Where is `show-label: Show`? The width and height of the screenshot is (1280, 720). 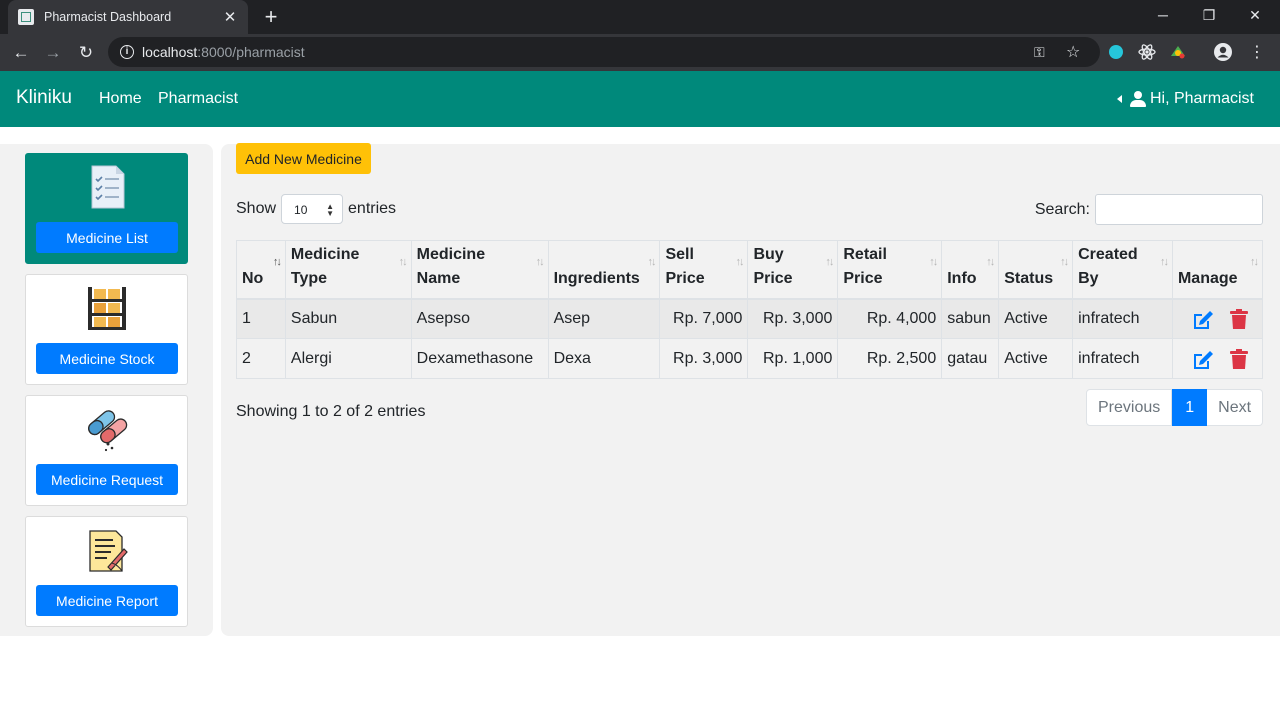 show-label: Show is located at coordinates (256, 208).